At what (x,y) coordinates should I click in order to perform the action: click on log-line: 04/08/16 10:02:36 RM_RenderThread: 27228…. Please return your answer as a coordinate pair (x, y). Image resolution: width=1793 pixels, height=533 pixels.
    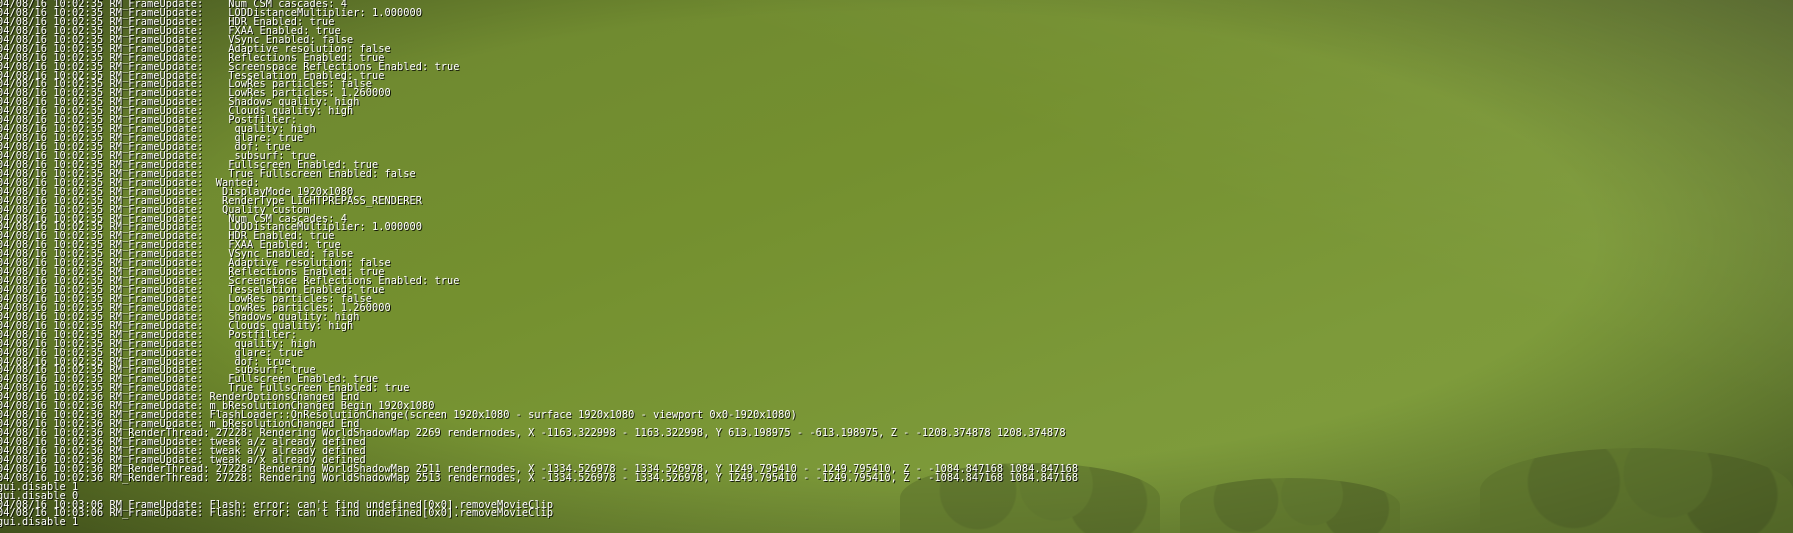
    Looking at the image, I should click on (539, 477).